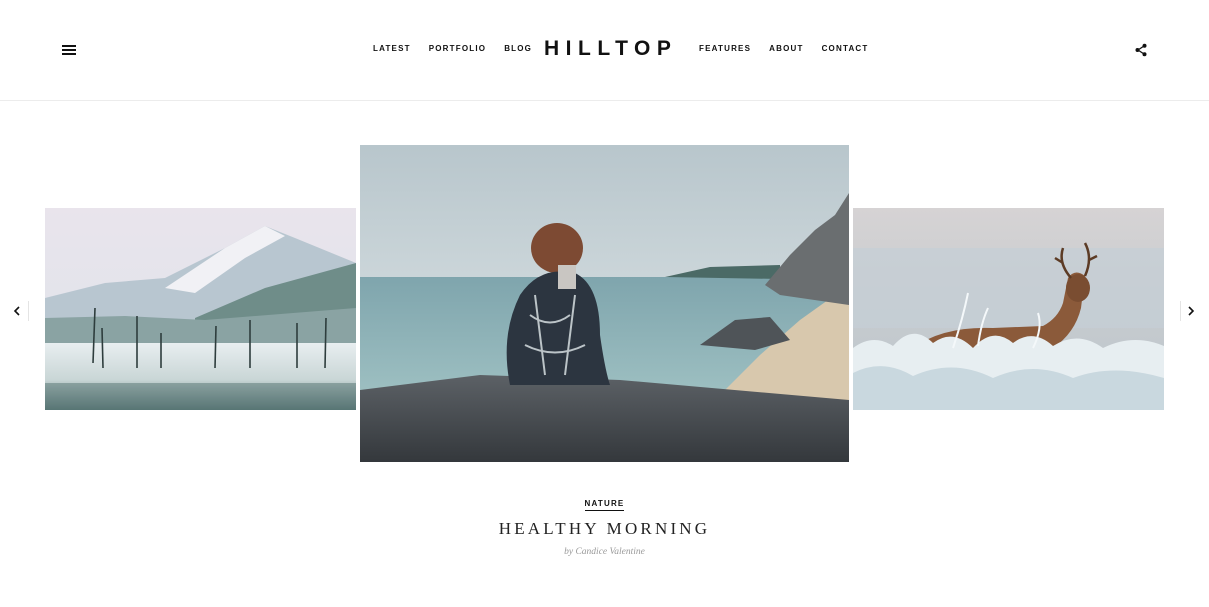 The height and width of the screenshot is (607, 1209). What do you see at coordinates (69, 49) in the screenshot?
I see `hamburger-menu-icon` at bounding box center [69, 49].